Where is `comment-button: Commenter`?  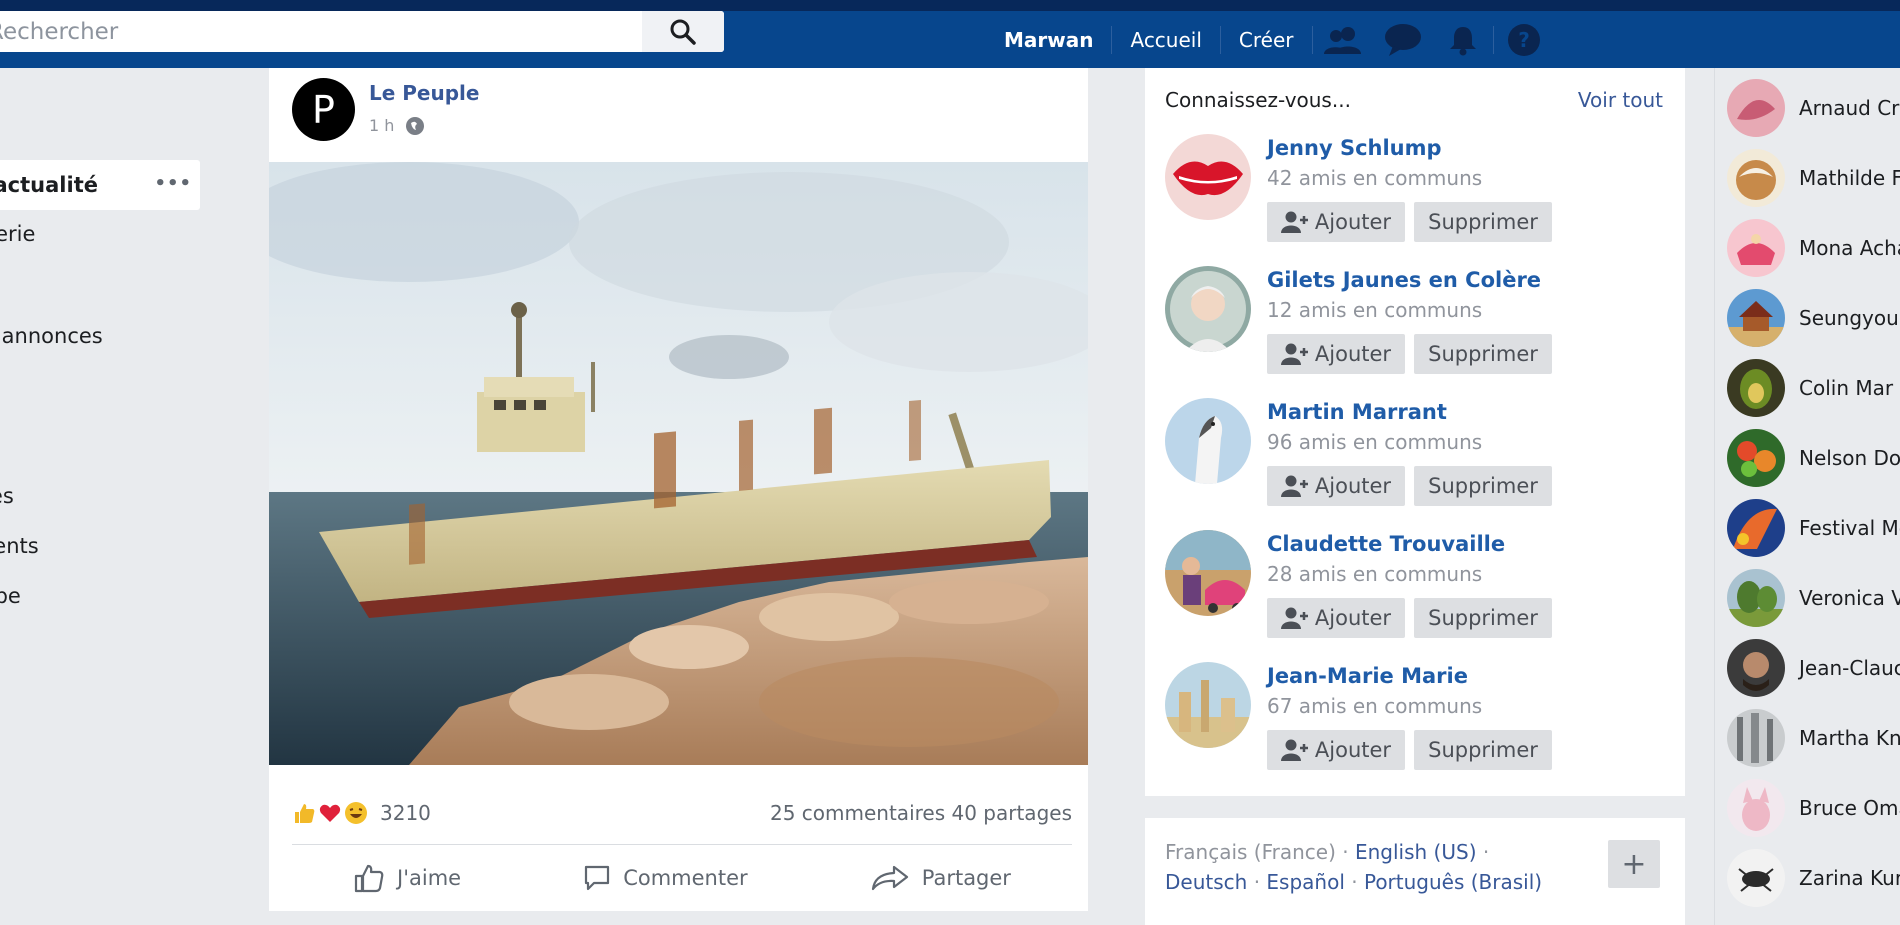
comment-button: Commenter is located at coordinates (665, 878).